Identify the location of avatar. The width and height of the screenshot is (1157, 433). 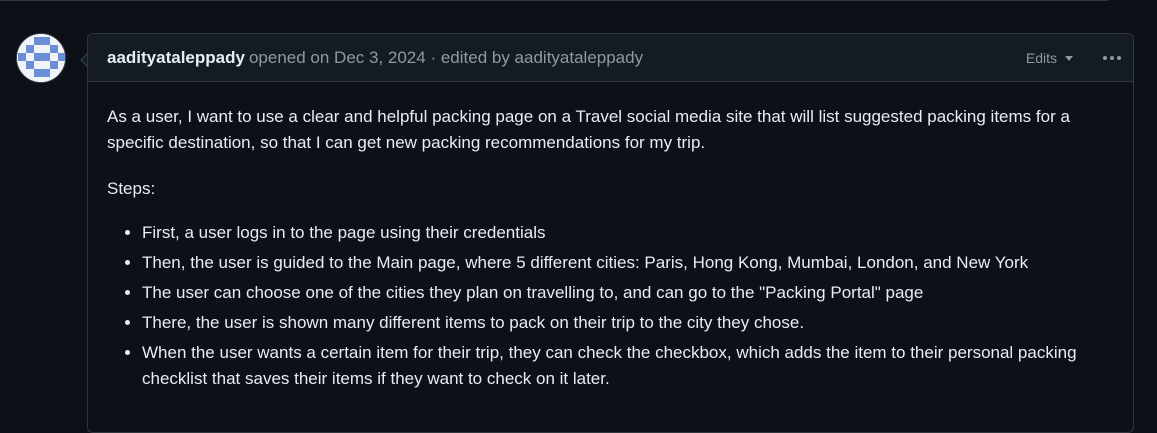
(41, 58).